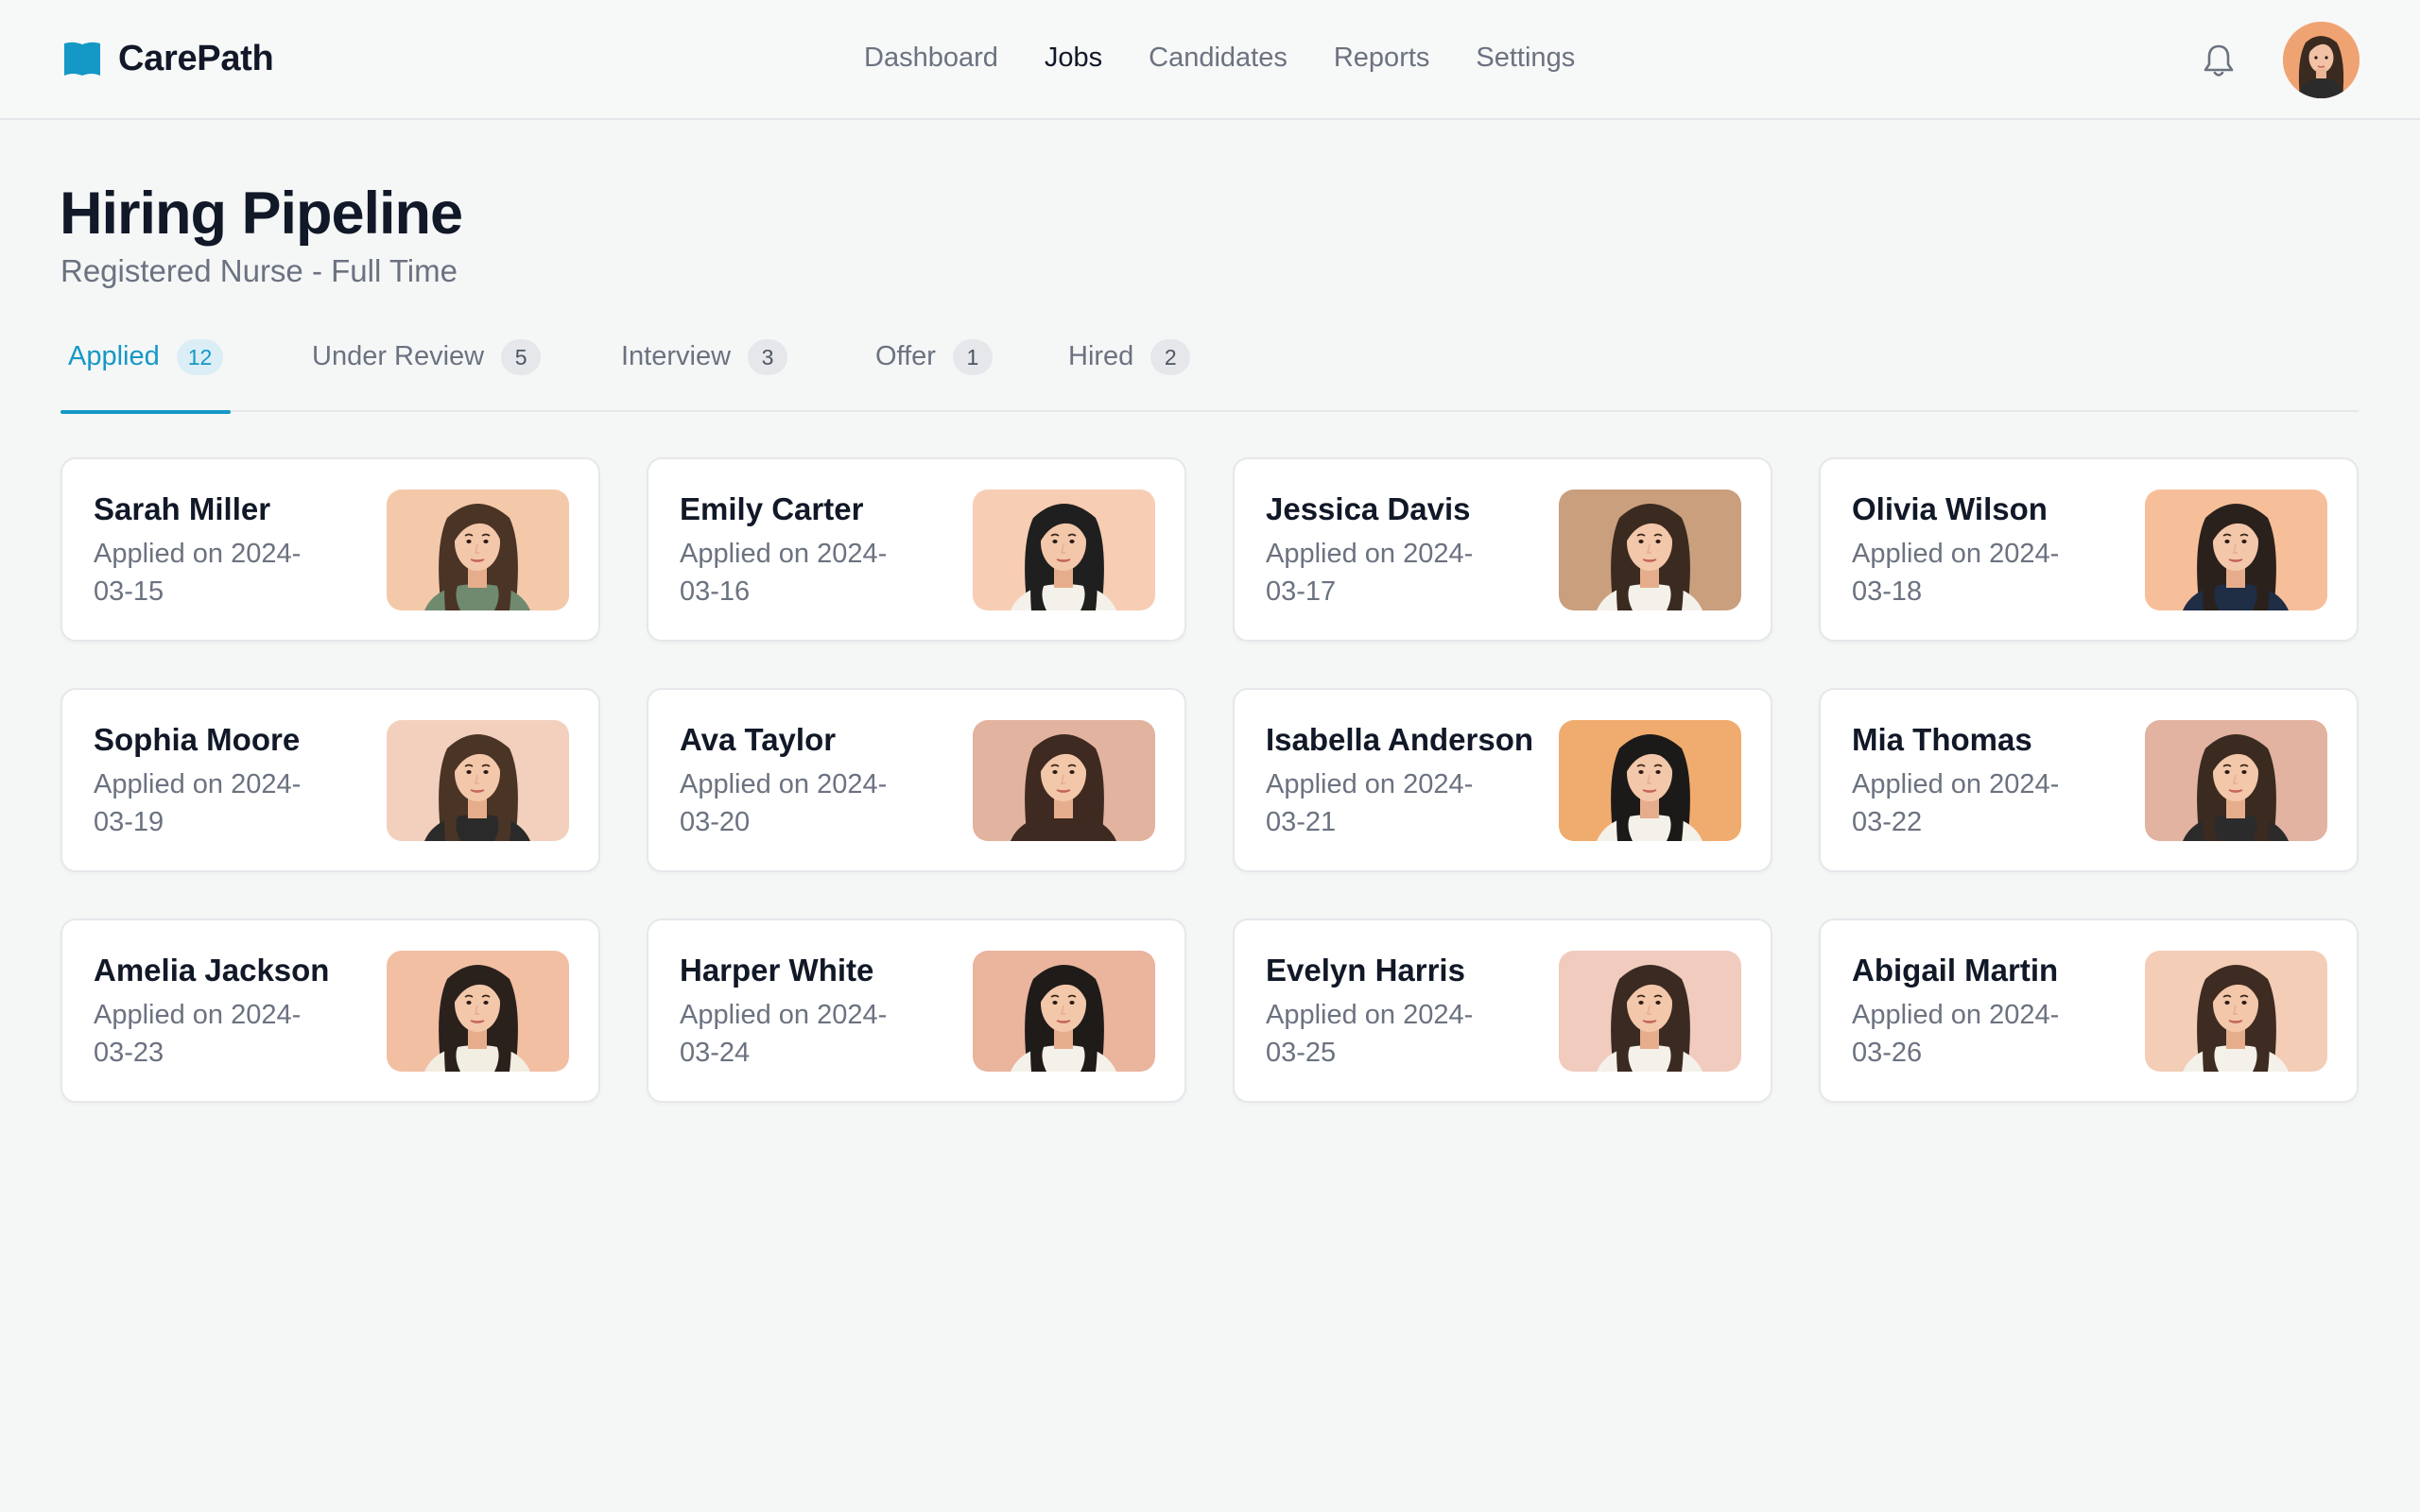  Describe the element at coordinates (330, 780) in the screenshot. I see `candidate-card: Sophia Moore Applied on 2024-03-19` at that location.